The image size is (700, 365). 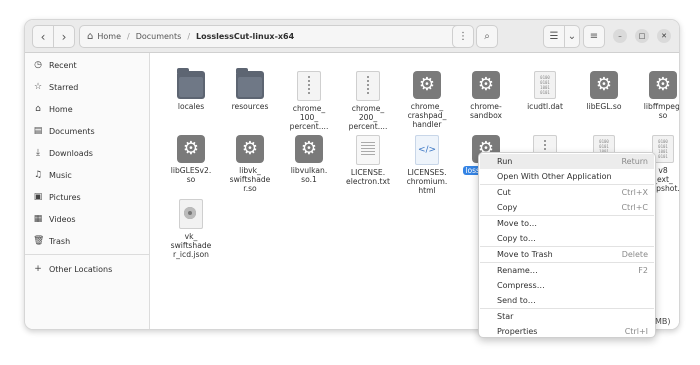 I want to click on file-item: resources, so click(x=250, y=89).